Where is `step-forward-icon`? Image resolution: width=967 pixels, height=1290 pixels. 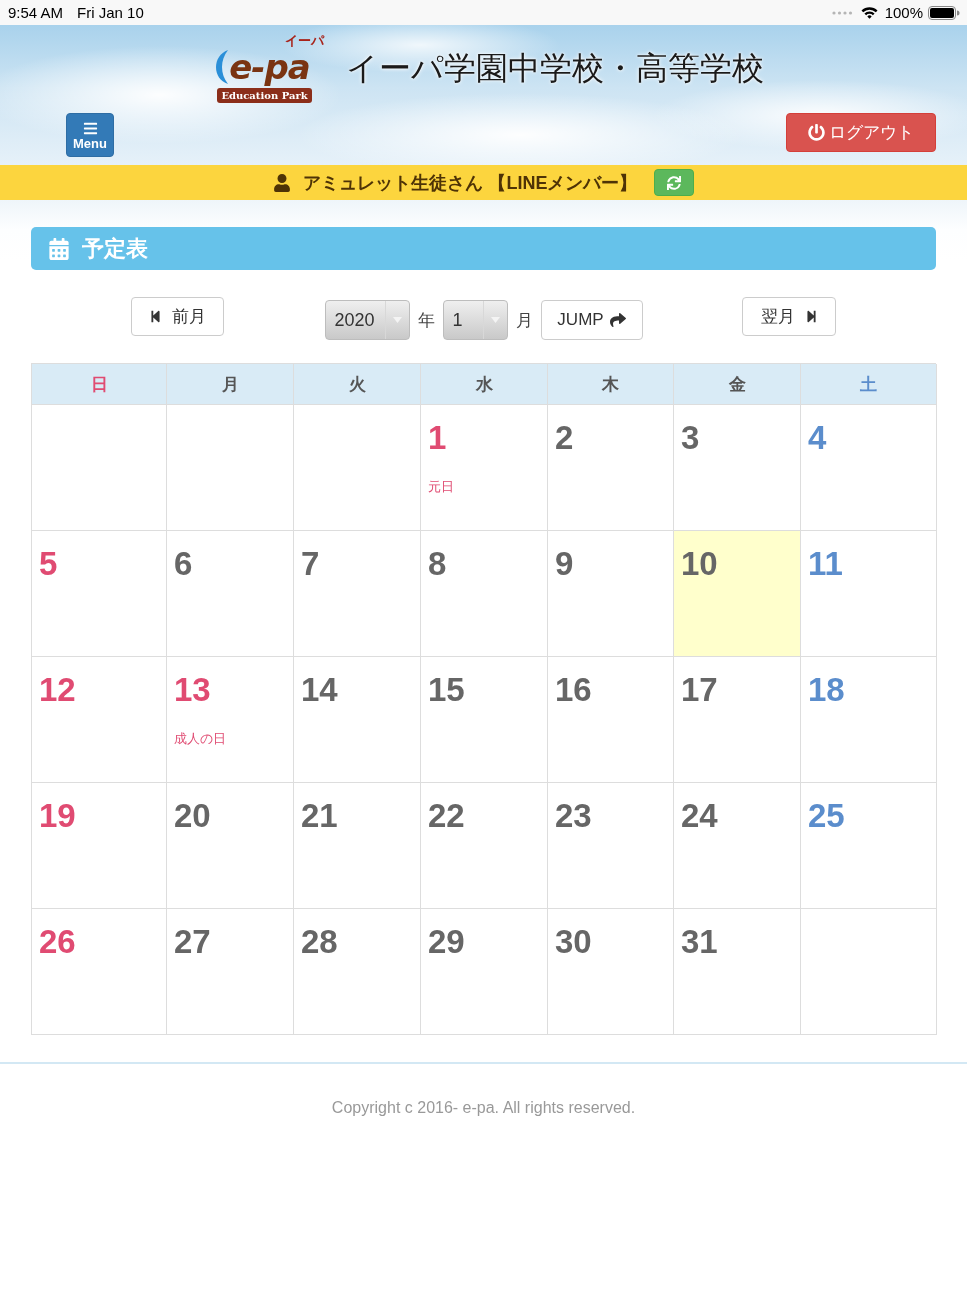
step-forward-icon is located at coordinates (811, 316).